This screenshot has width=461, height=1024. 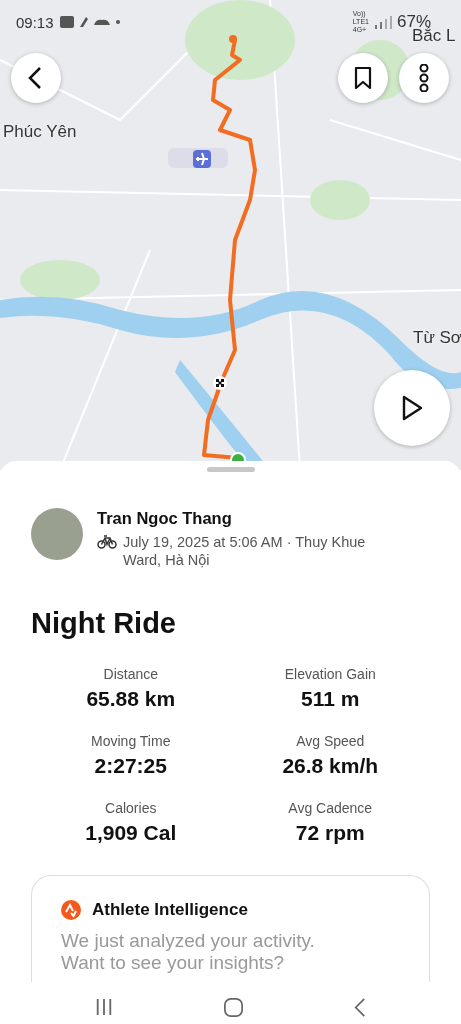 What do you see at coordinates (131, 808) in the screenshot?
I see `stat-label: Calories` at bounding box center [131, 808].